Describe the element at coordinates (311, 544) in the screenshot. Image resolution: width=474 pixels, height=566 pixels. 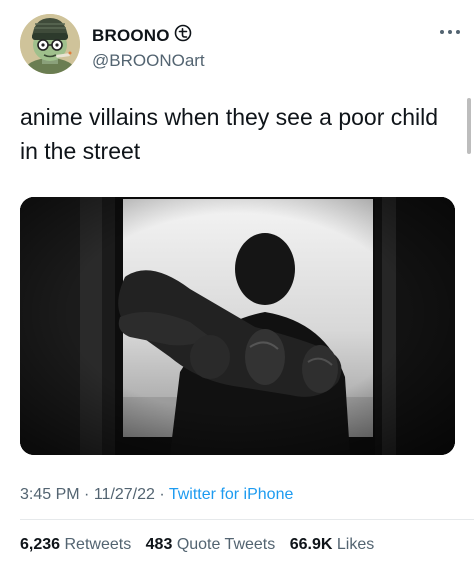
I see `likes-count: 66.9K` at that location.